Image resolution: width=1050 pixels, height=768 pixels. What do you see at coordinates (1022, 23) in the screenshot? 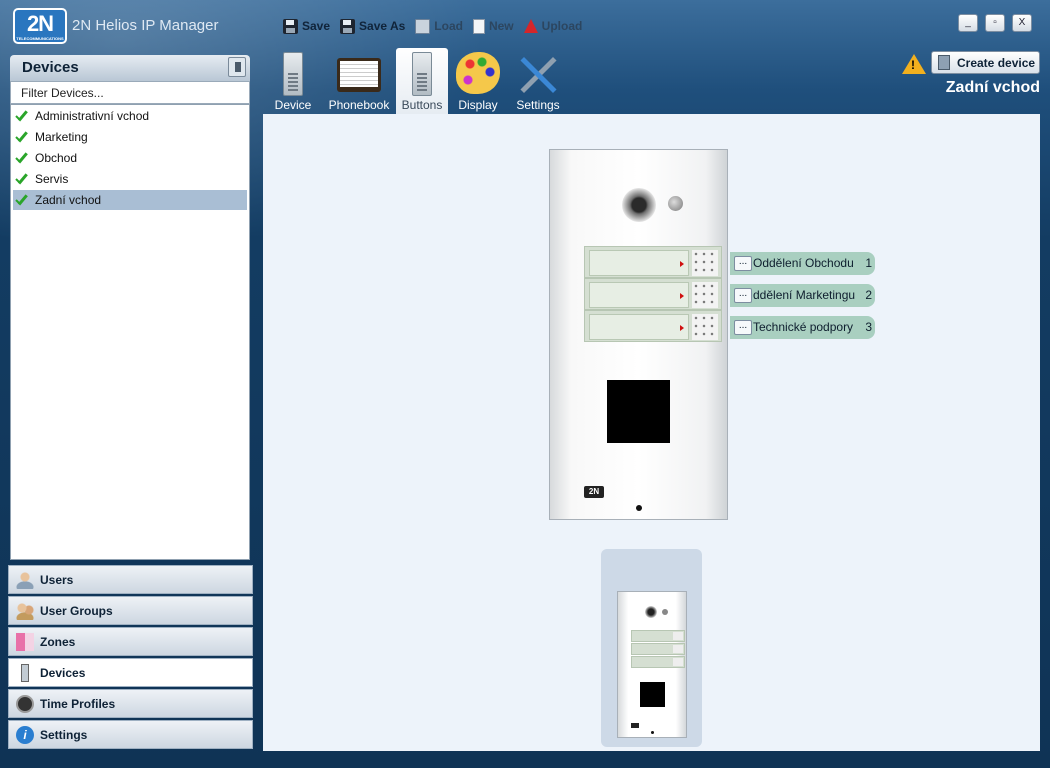
I see `close-button: X` at bounding box center [1022, 23].